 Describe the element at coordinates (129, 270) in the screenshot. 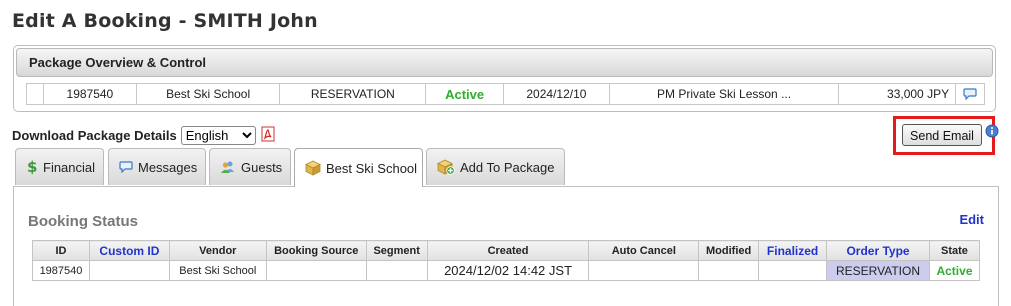

I see `cell-custom-id` at that location.